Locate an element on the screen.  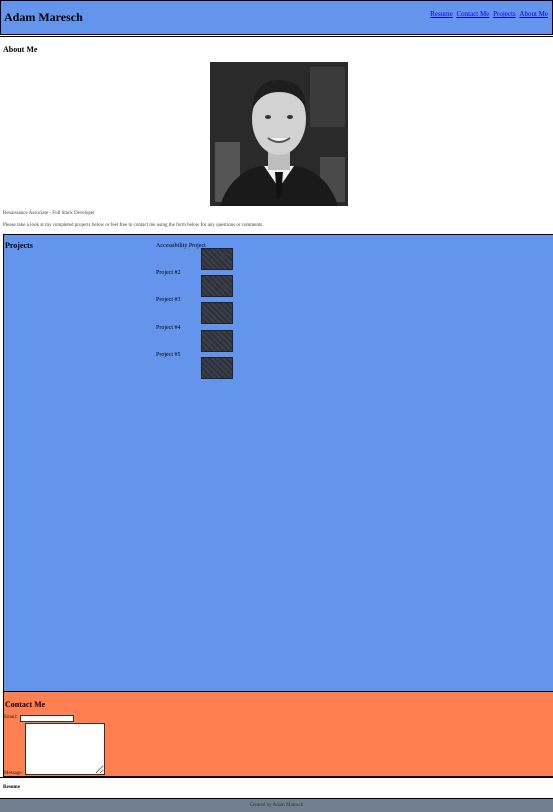
nav-link-projects: Projects is located at coordinates (504, 14).